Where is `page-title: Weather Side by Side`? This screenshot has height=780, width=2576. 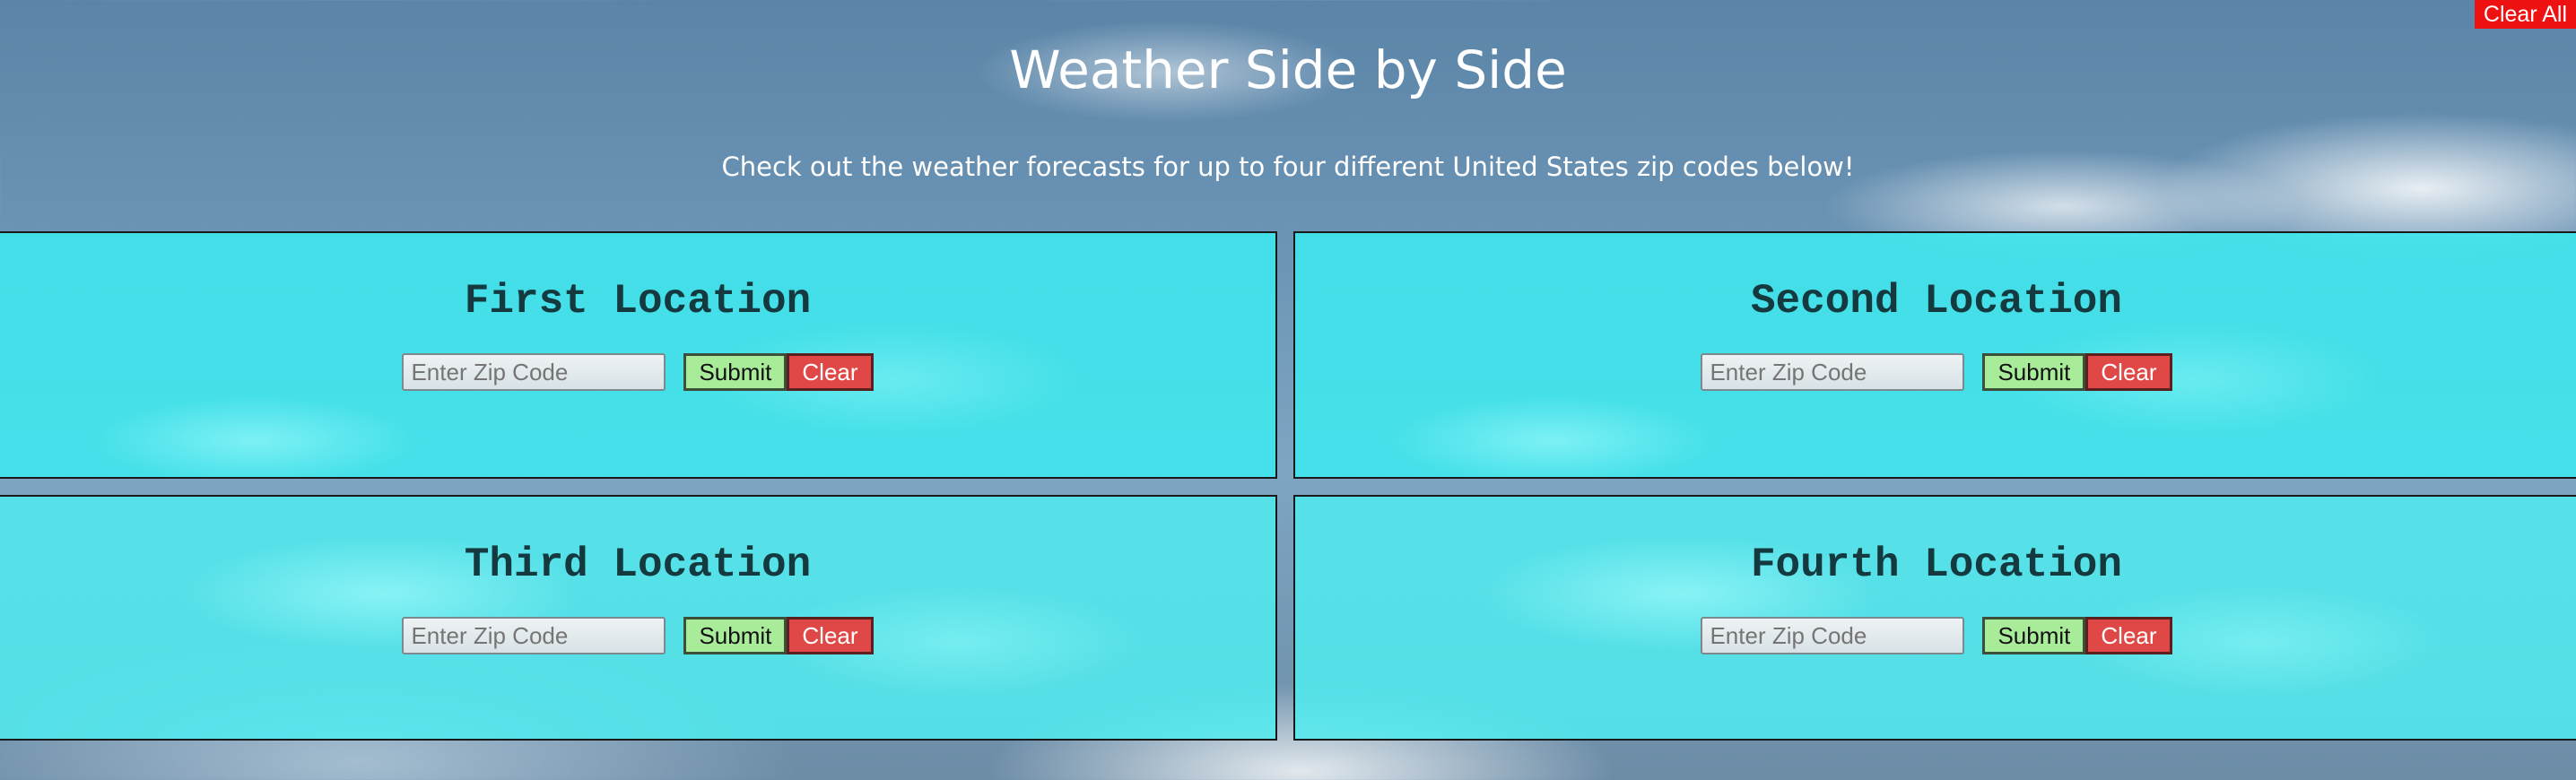 page-title: Weather Side by Side is located at coordinates (1288, 69).